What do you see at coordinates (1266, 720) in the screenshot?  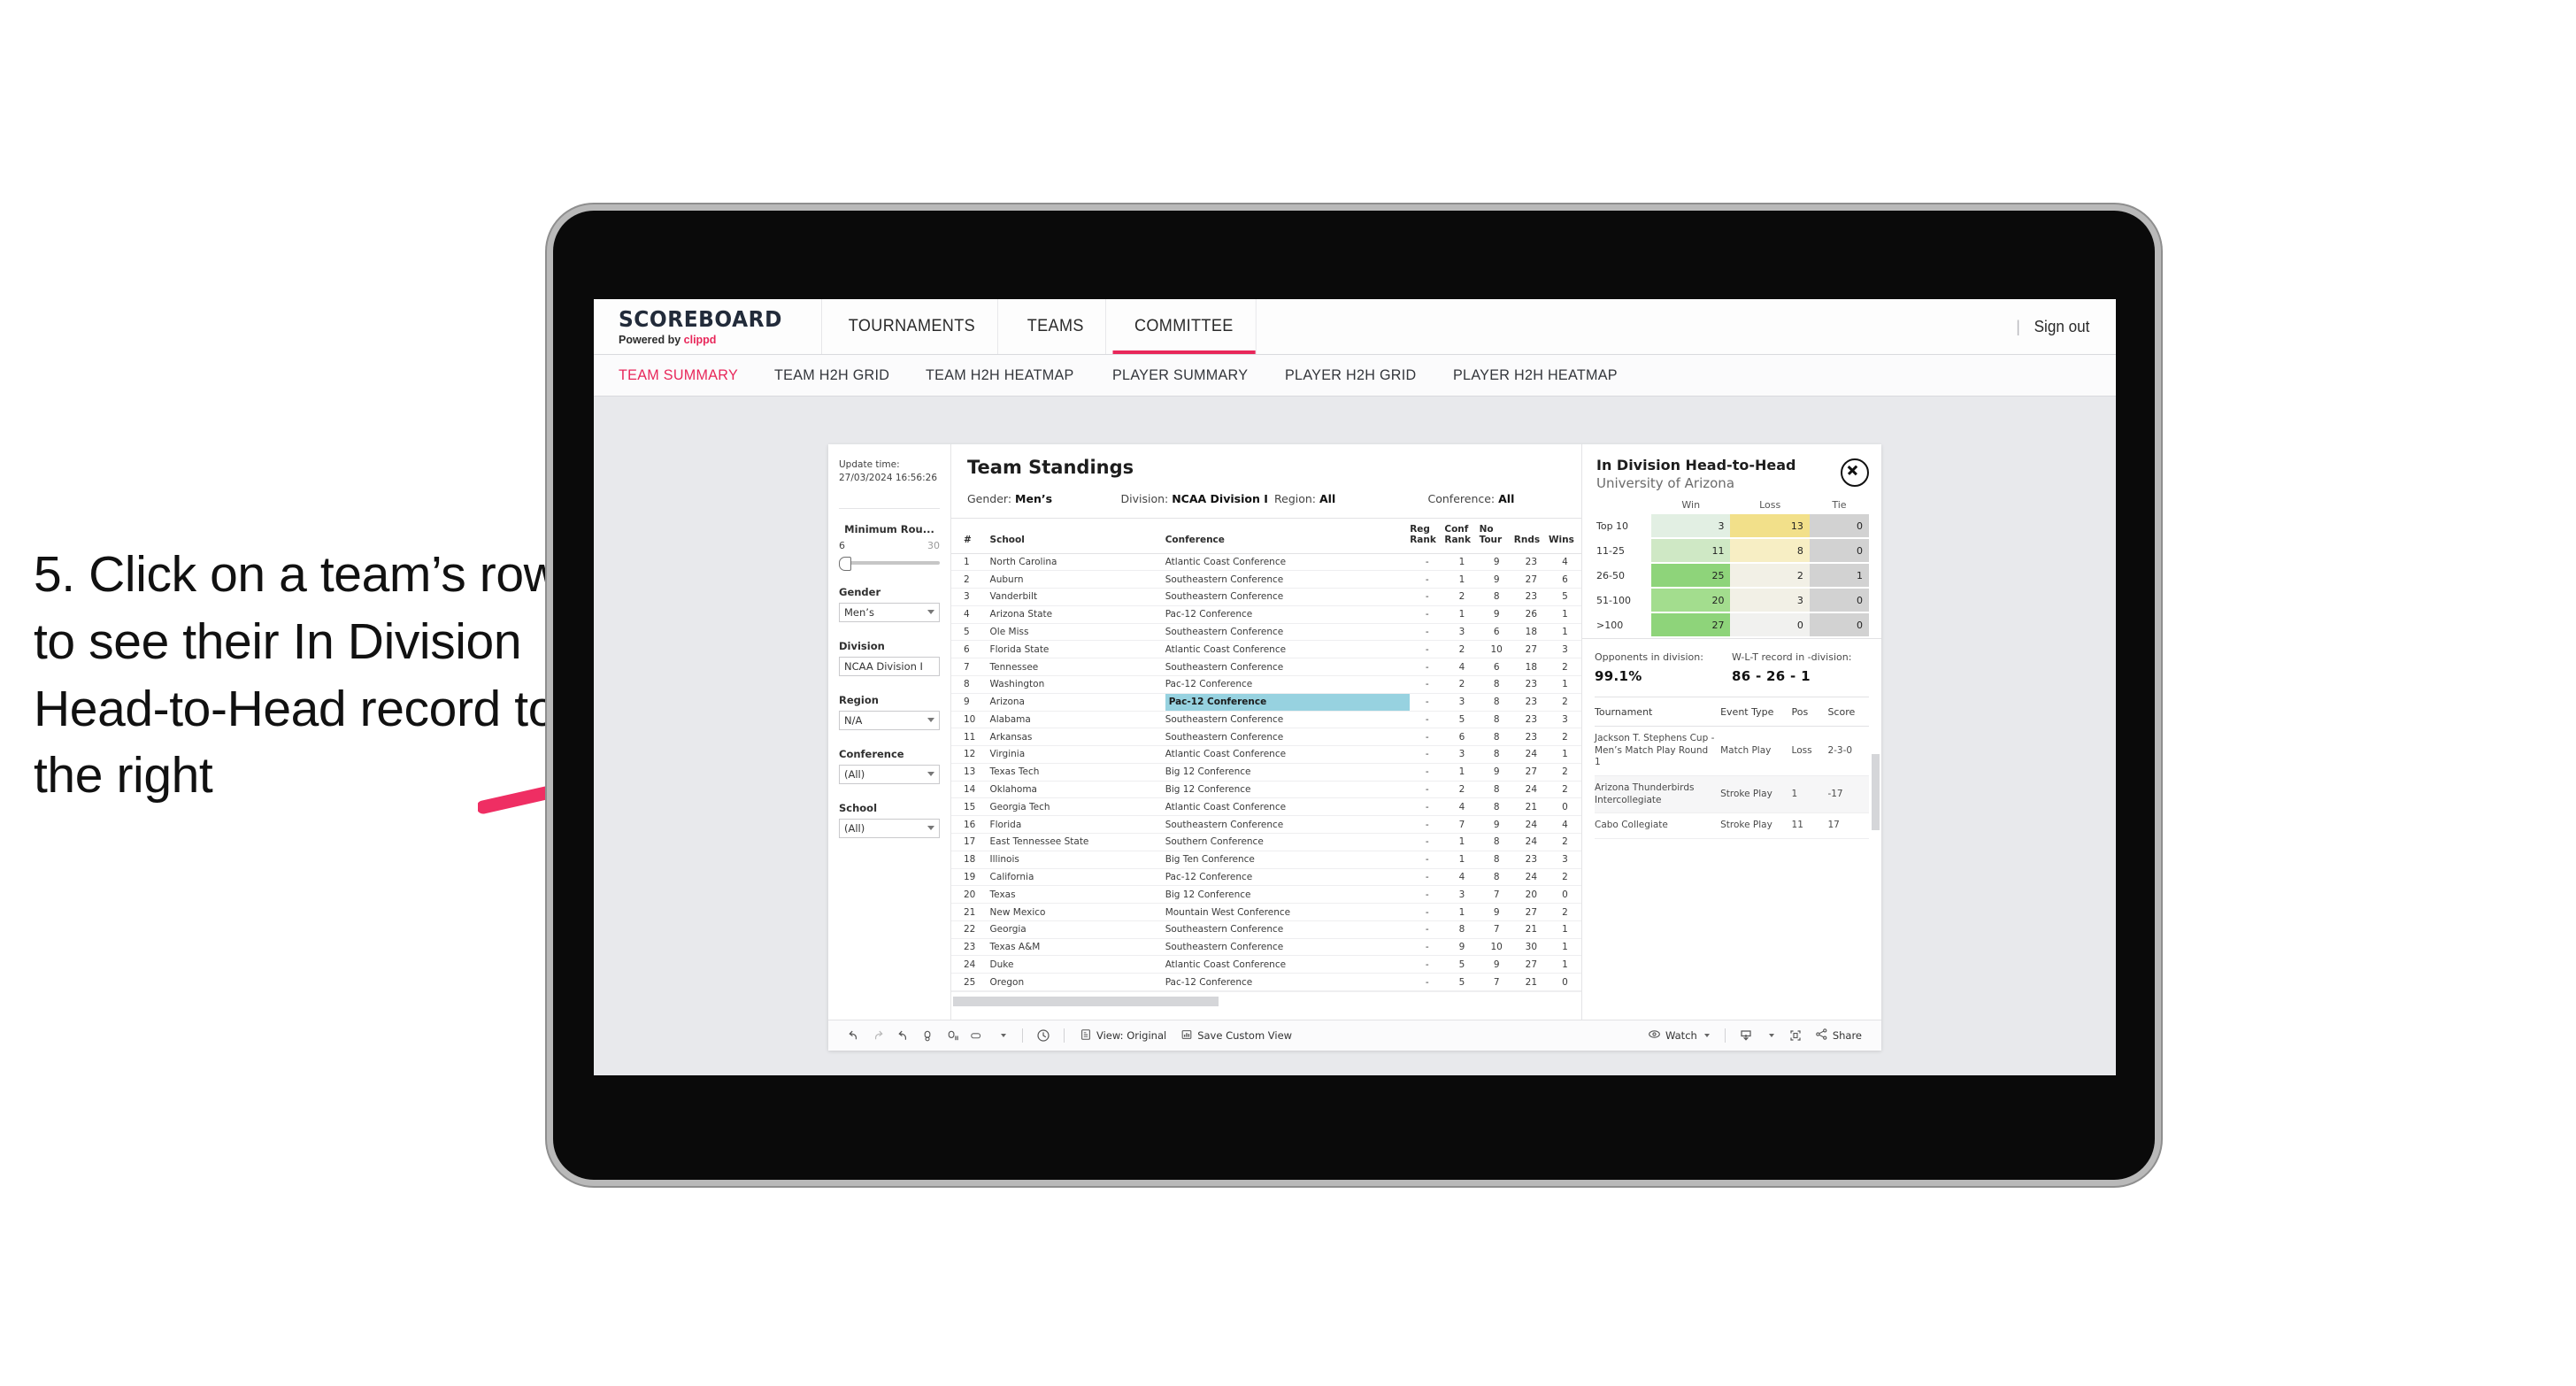 I see `table-row: 10 Alabama Southeastern Conference -5 8 23 3` at bounding box center [1266, 720].